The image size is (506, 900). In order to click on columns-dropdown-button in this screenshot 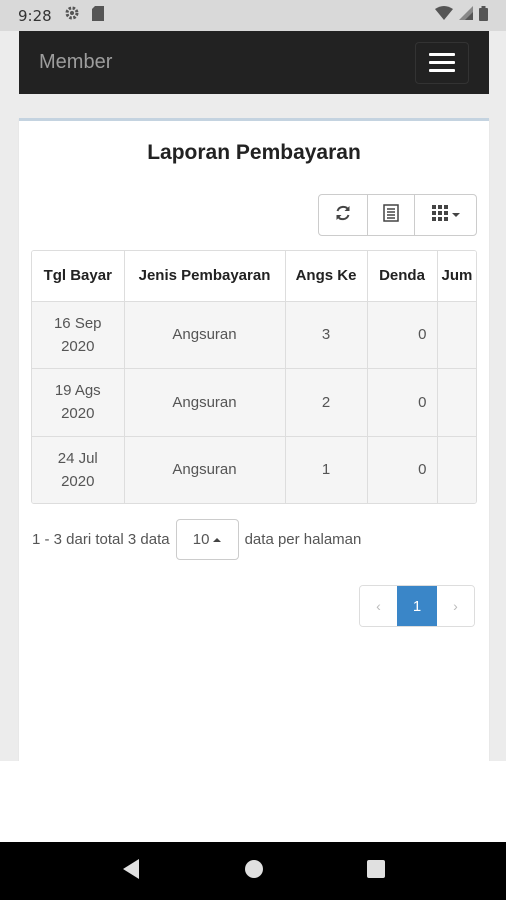, I will do `click(445, 215)`.